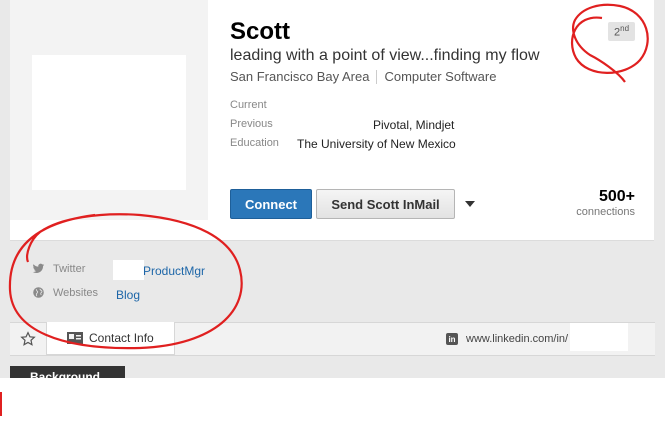  I want to click on contact-bar: Contact Info in www.linkedin.com/in/, so click(332, 339).